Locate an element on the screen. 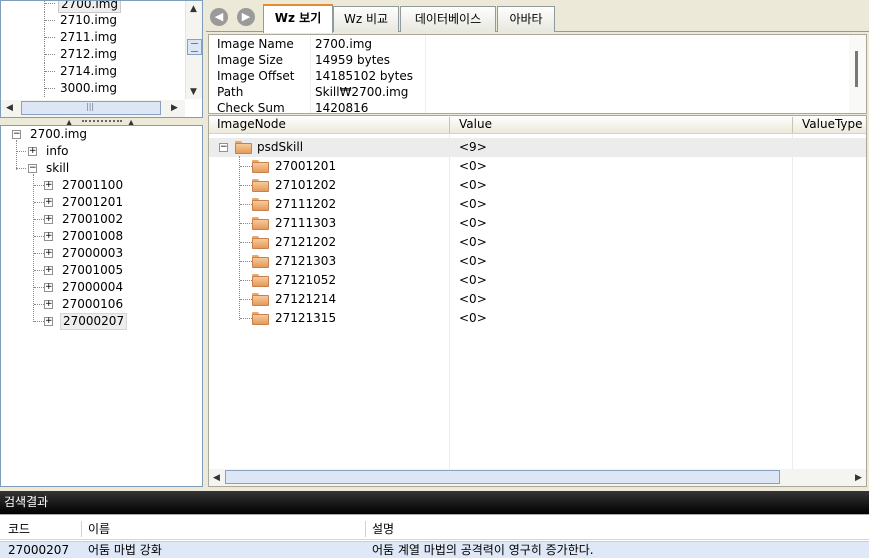 The height and width of the screenshot is (560, 869). table-row: 27121303 <0> is located at coordinates (537, 261).